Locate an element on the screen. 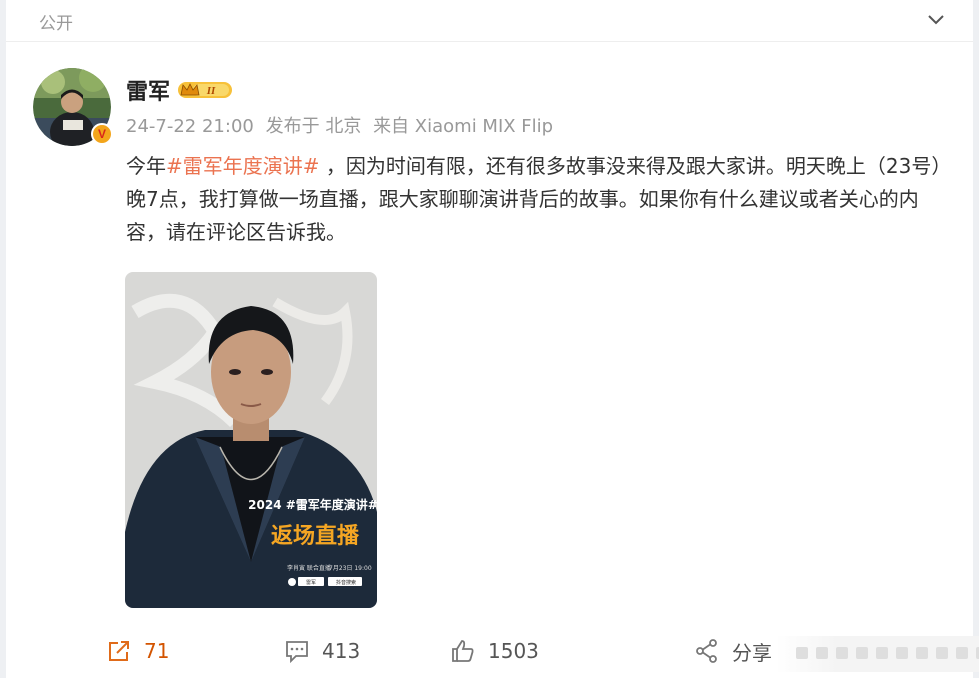 This screenshot has height=678, width=979. post-text-prefix: 今年 is located at coordinates (146, 166).